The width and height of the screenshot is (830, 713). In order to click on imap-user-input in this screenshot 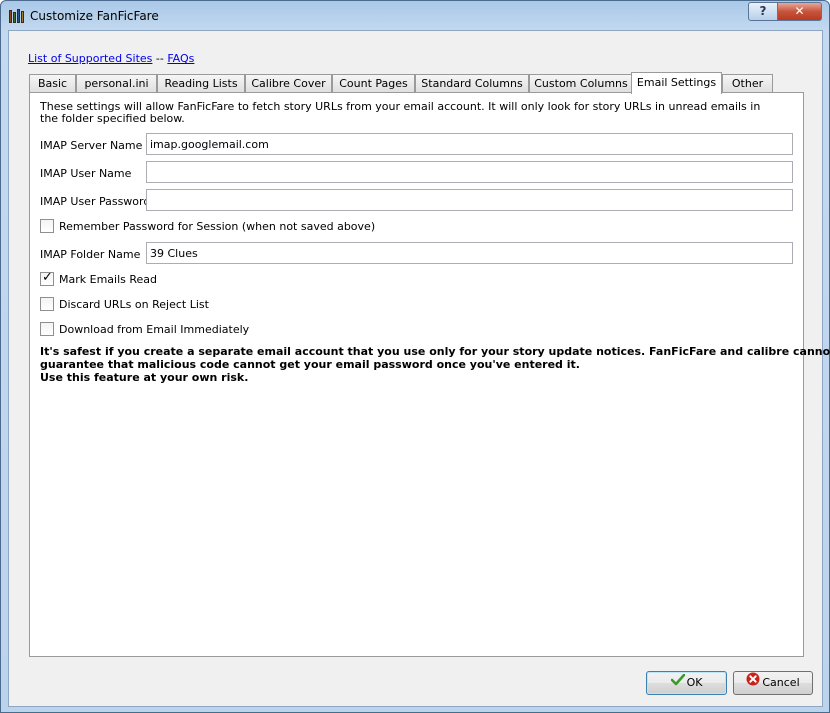, I will do `click(469, 172)`.